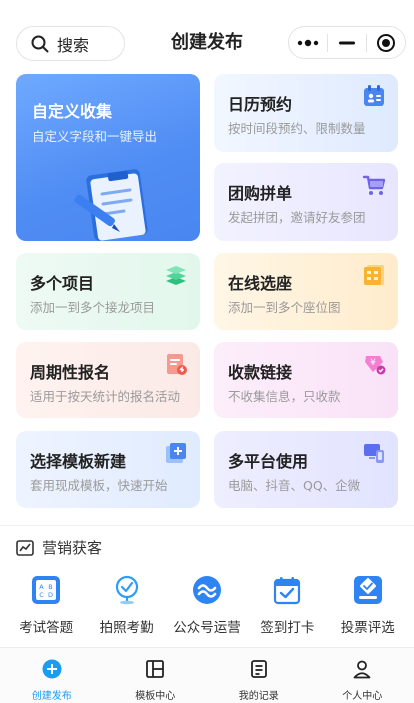  What do you see at coordinates (206, 590) in the screenshot?
I see `official-account-icon` at bounding box center [206, 590].